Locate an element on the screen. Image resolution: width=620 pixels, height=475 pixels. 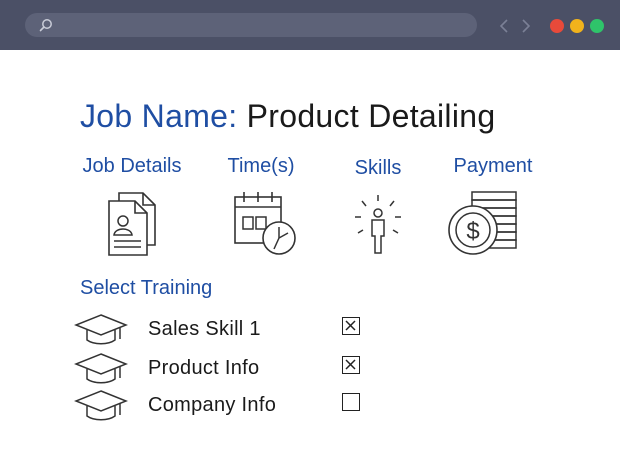
documents-icon is located at coordinates (132, 224).